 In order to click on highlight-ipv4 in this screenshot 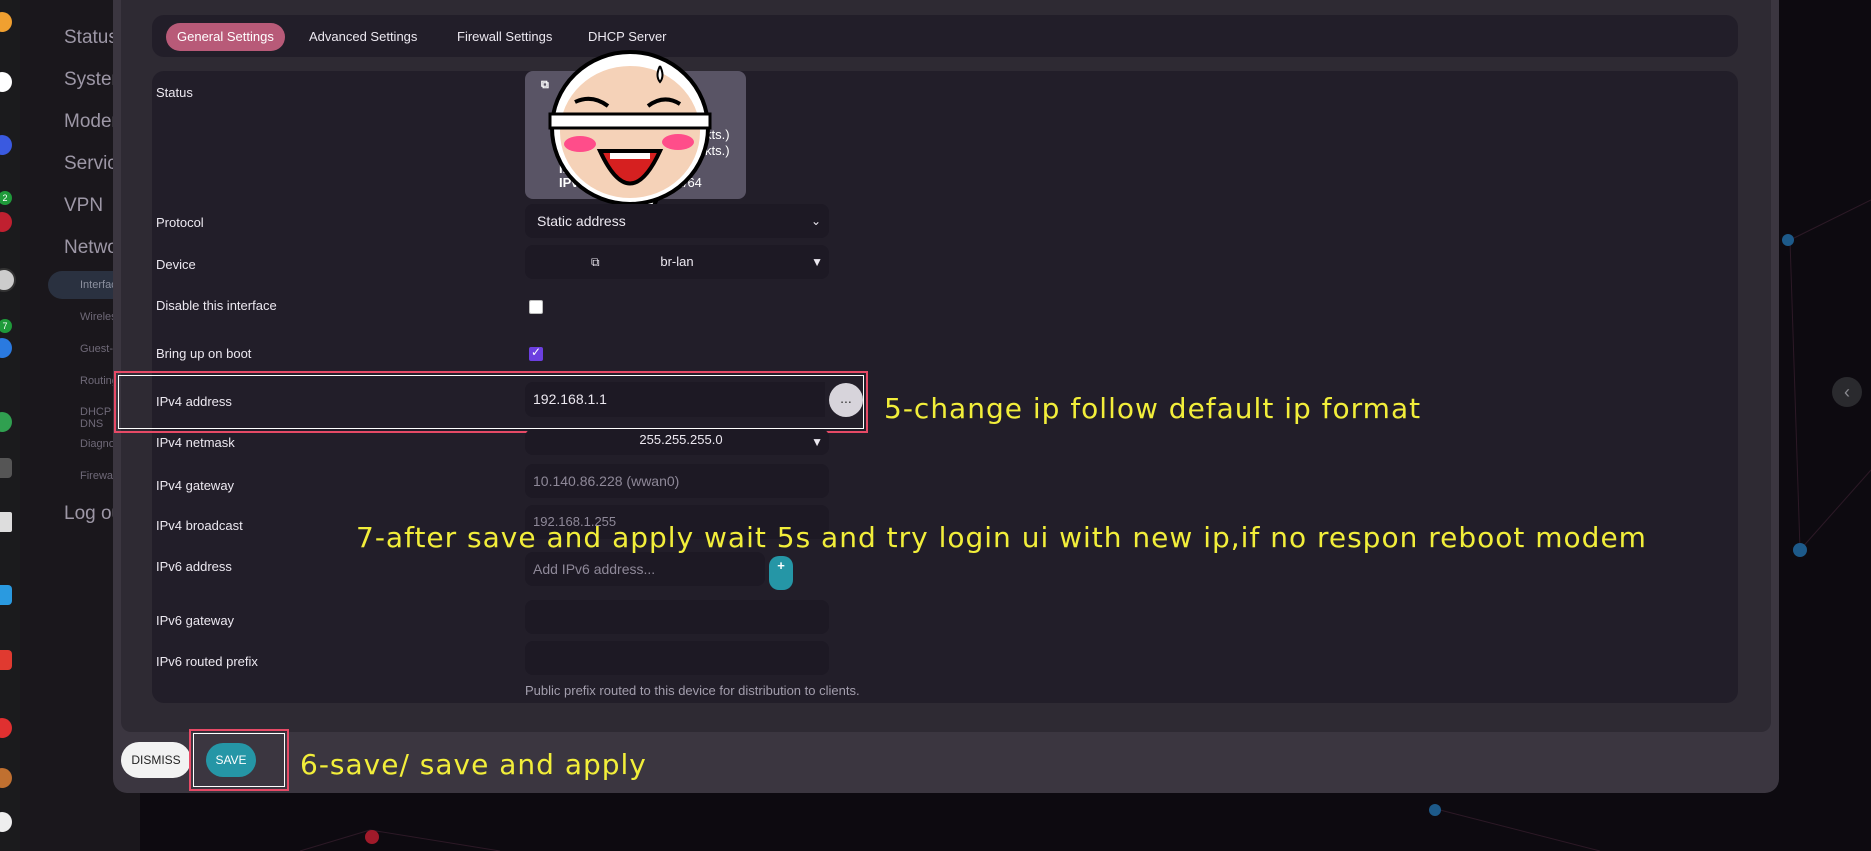, I will do `click(491, 402)`.